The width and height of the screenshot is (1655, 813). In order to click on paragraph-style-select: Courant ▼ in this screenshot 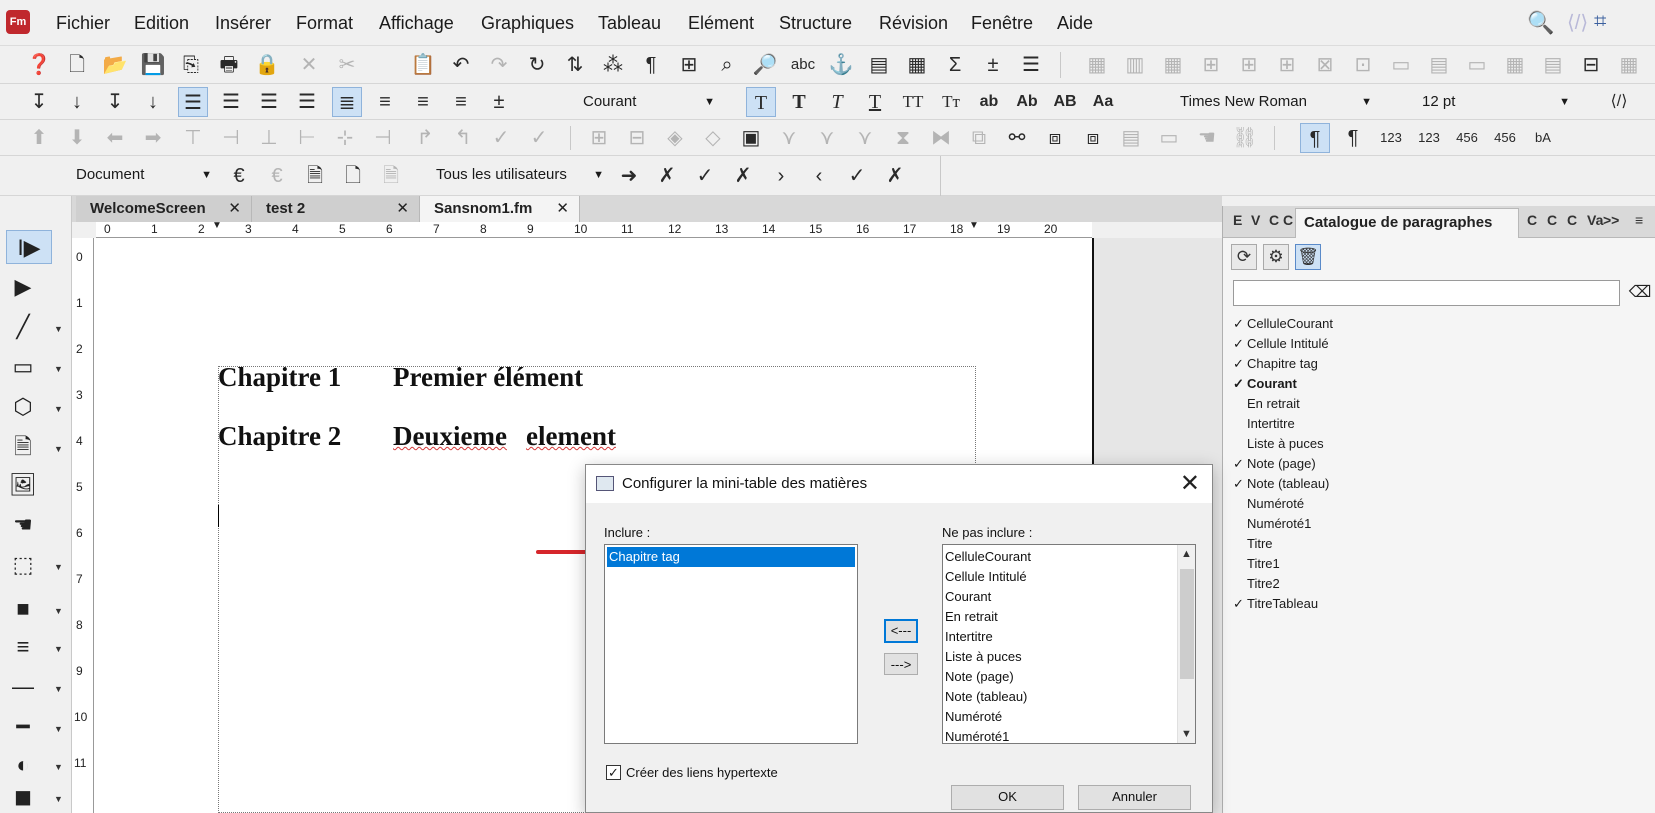, I will do `click(651, 102)`.